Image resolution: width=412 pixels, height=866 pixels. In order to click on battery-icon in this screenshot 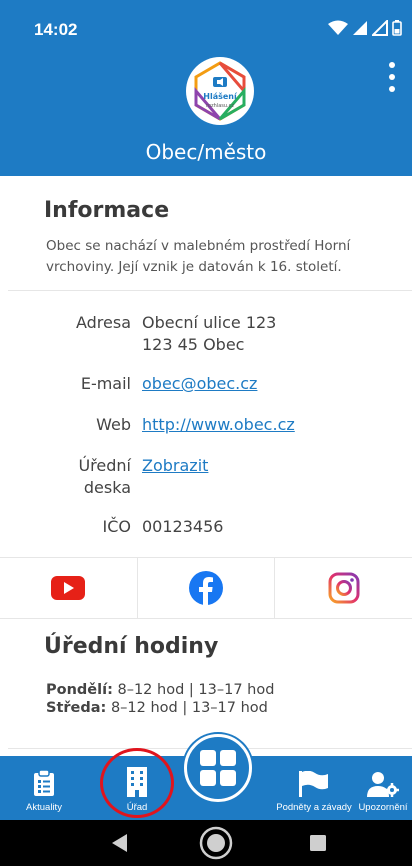, I will do `click(397, 28)`.